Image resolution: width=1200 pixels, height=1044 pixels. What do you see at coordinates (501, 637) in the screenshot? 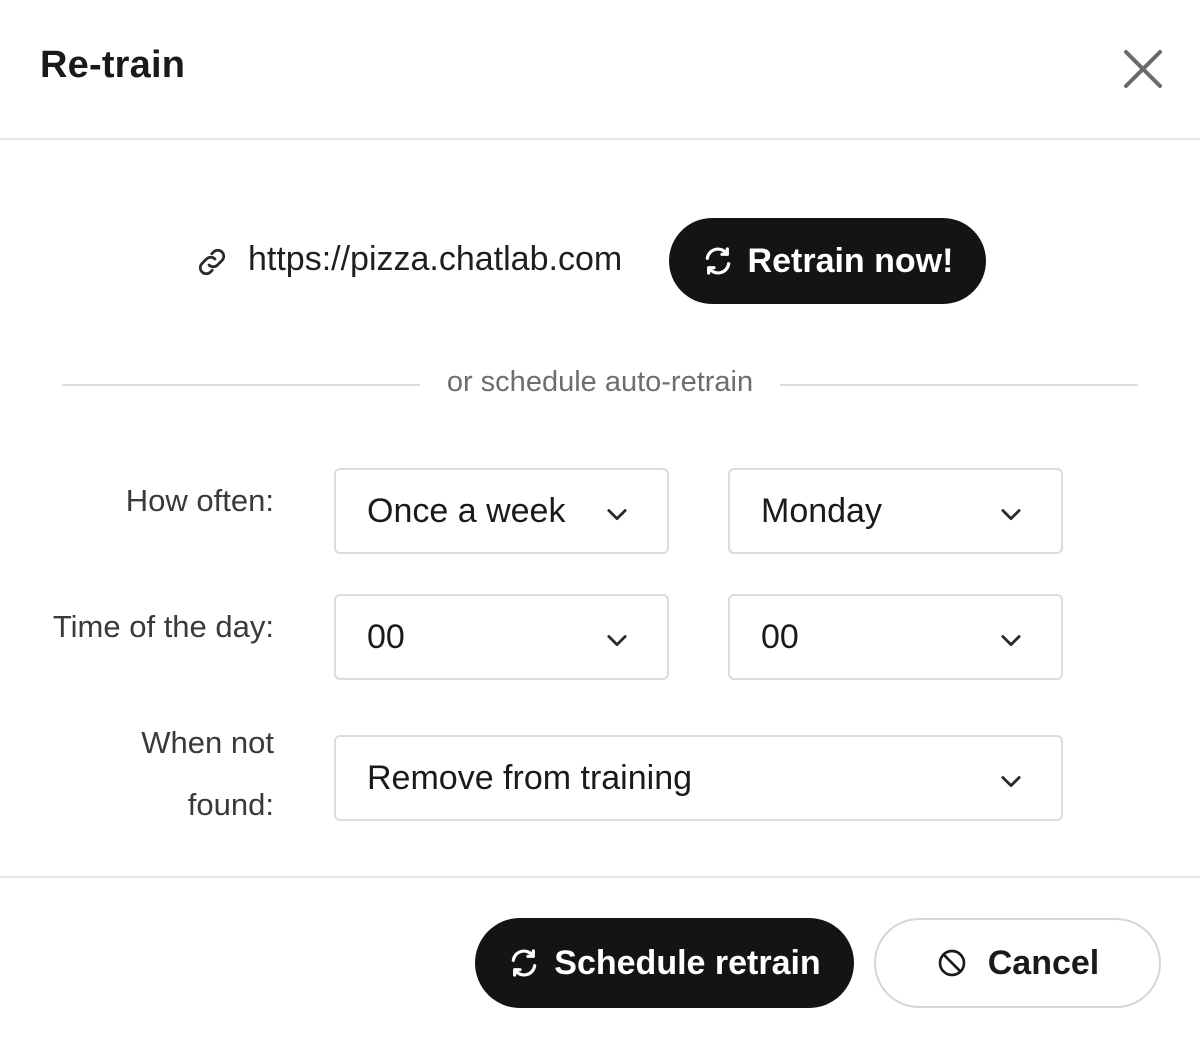
I see `hour-select: 00` at bounding box center [501, 637].